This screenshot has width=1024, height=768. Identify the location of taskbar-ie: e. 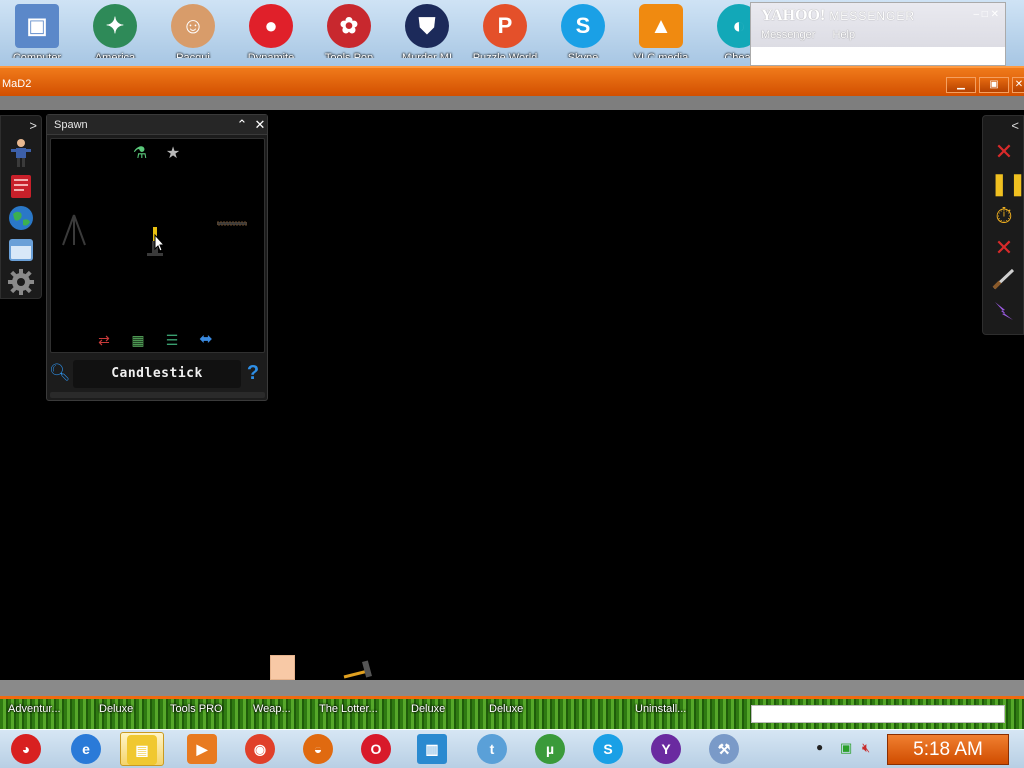
(86, 749).